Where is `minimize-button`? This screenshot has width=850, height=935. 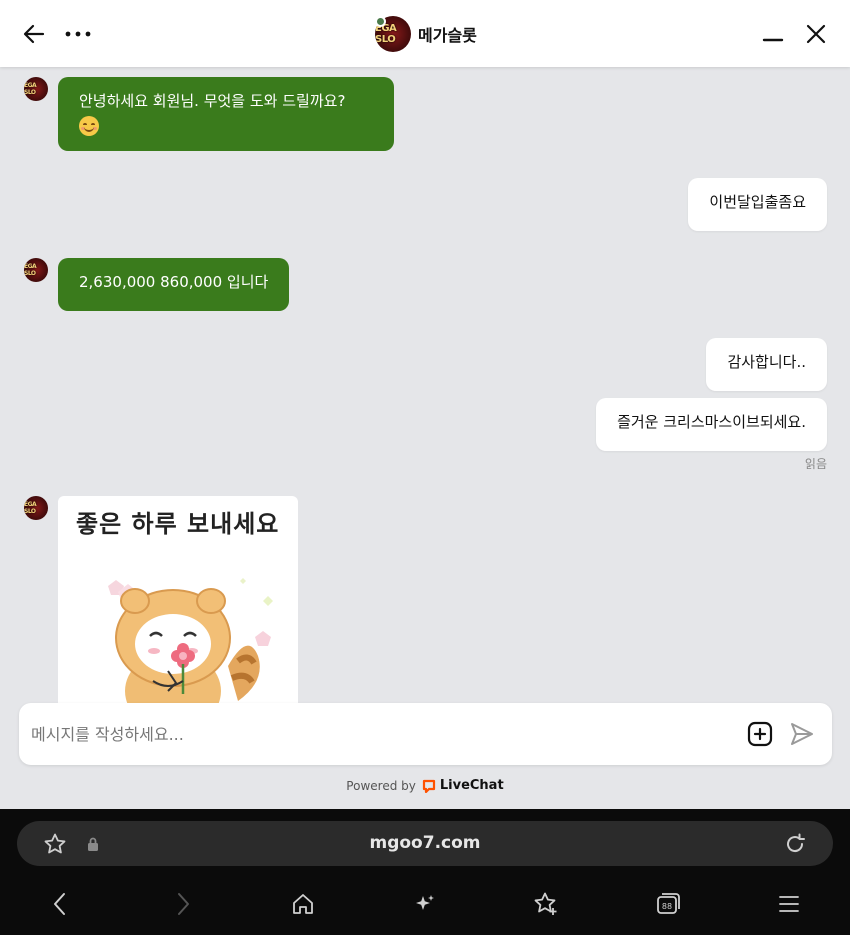
minimize-button is located at coordinates (773, 34).